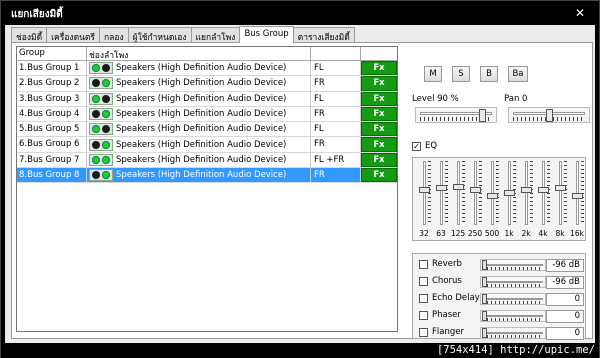 The height and width of the screenshot is (358, 600). What do you see at coordinates (379, 53) in the screenshot?
I see `column-header-fx` at bounding box center [379, 53].